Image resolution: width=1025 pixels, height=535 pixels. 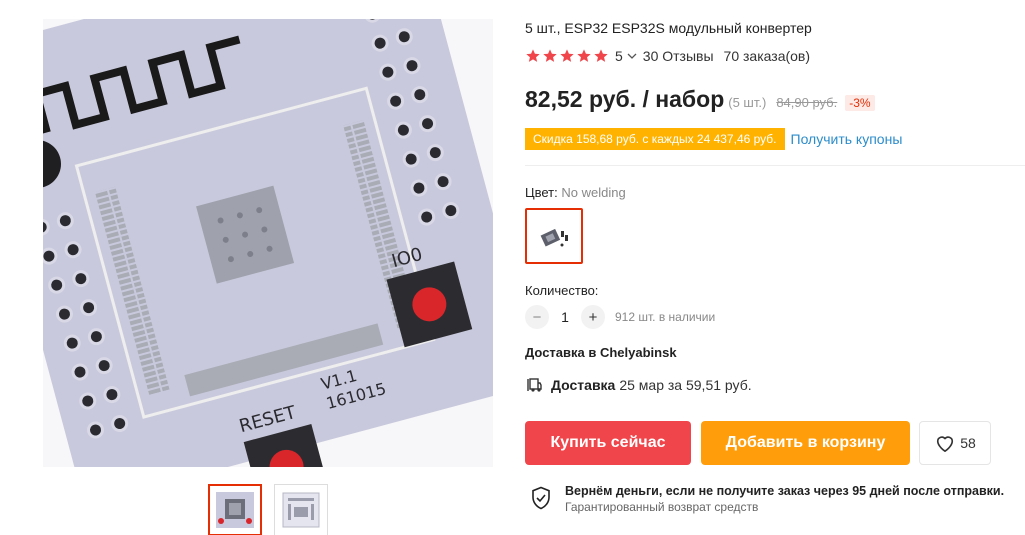 I want to click on stock-count: 912 шт. в наличии, so click(x=665, y=317).